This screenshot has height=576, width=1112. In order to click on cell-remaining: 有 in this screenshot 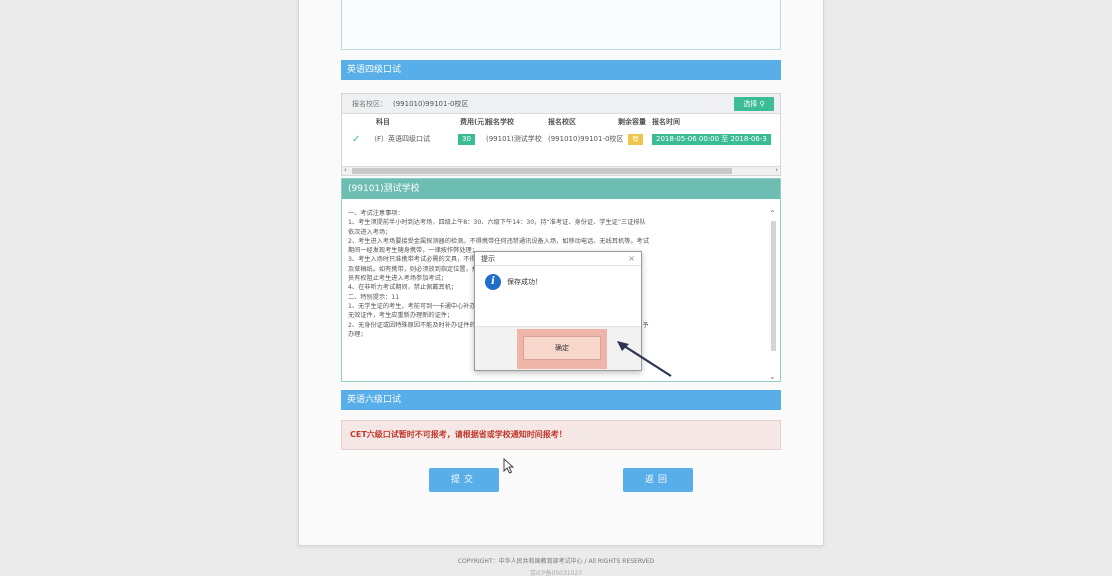, I will do `click(635, 139)`.